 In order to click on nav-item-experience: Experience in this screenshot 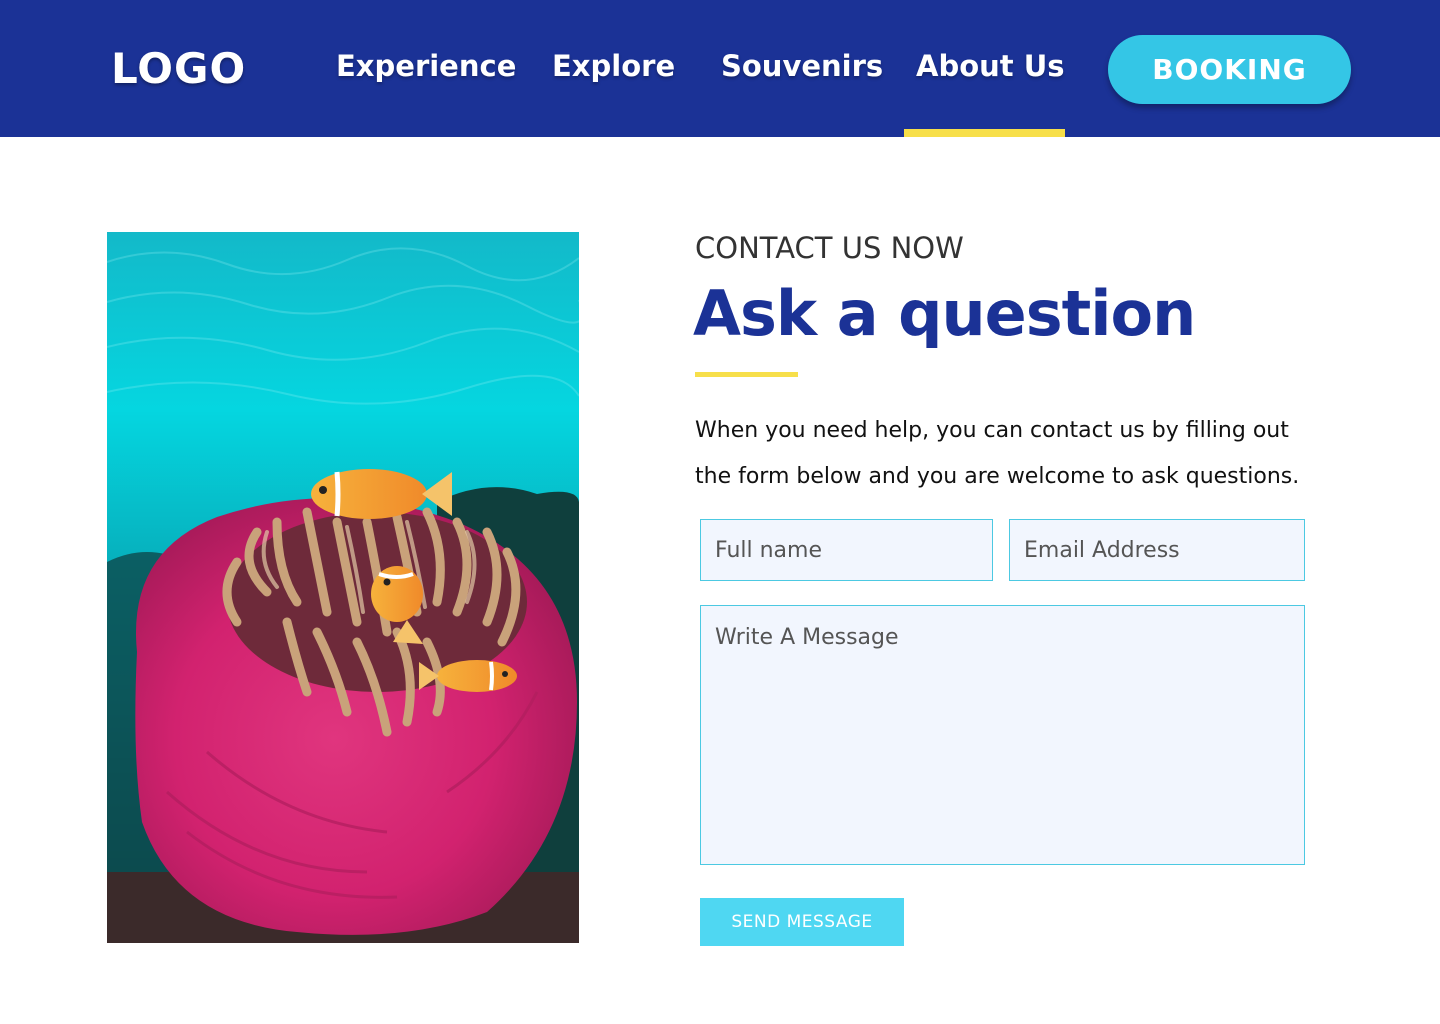, I will do `click(426, 66)`.